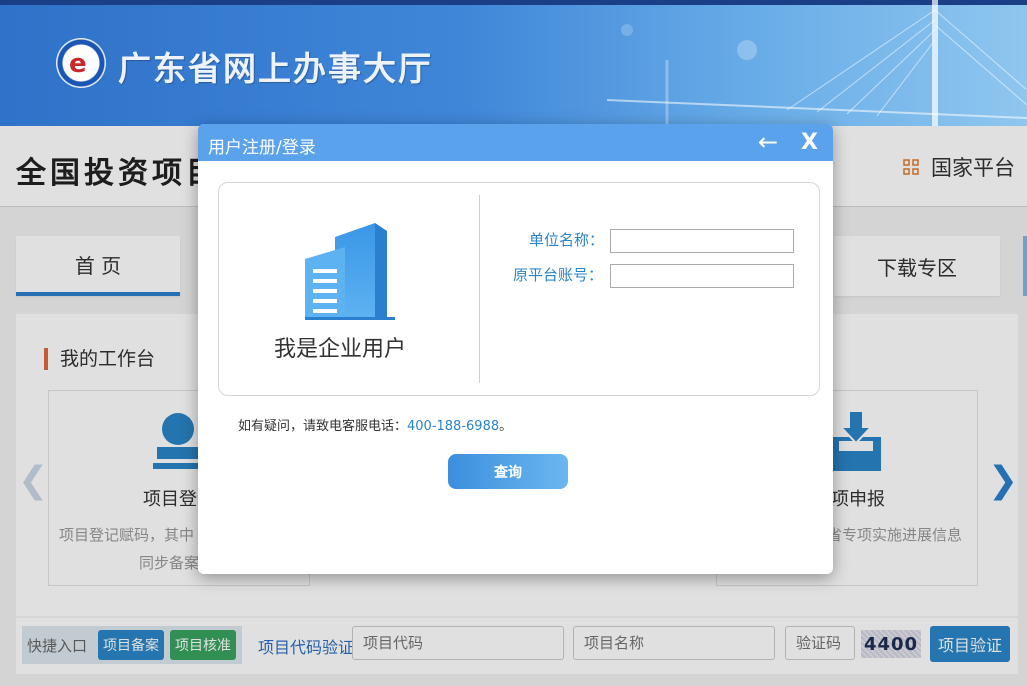  What do you see at coordinates (768, 142) in the screenshot?
I see `back-arrow-icon: ←` at bounding box center [768, 142].